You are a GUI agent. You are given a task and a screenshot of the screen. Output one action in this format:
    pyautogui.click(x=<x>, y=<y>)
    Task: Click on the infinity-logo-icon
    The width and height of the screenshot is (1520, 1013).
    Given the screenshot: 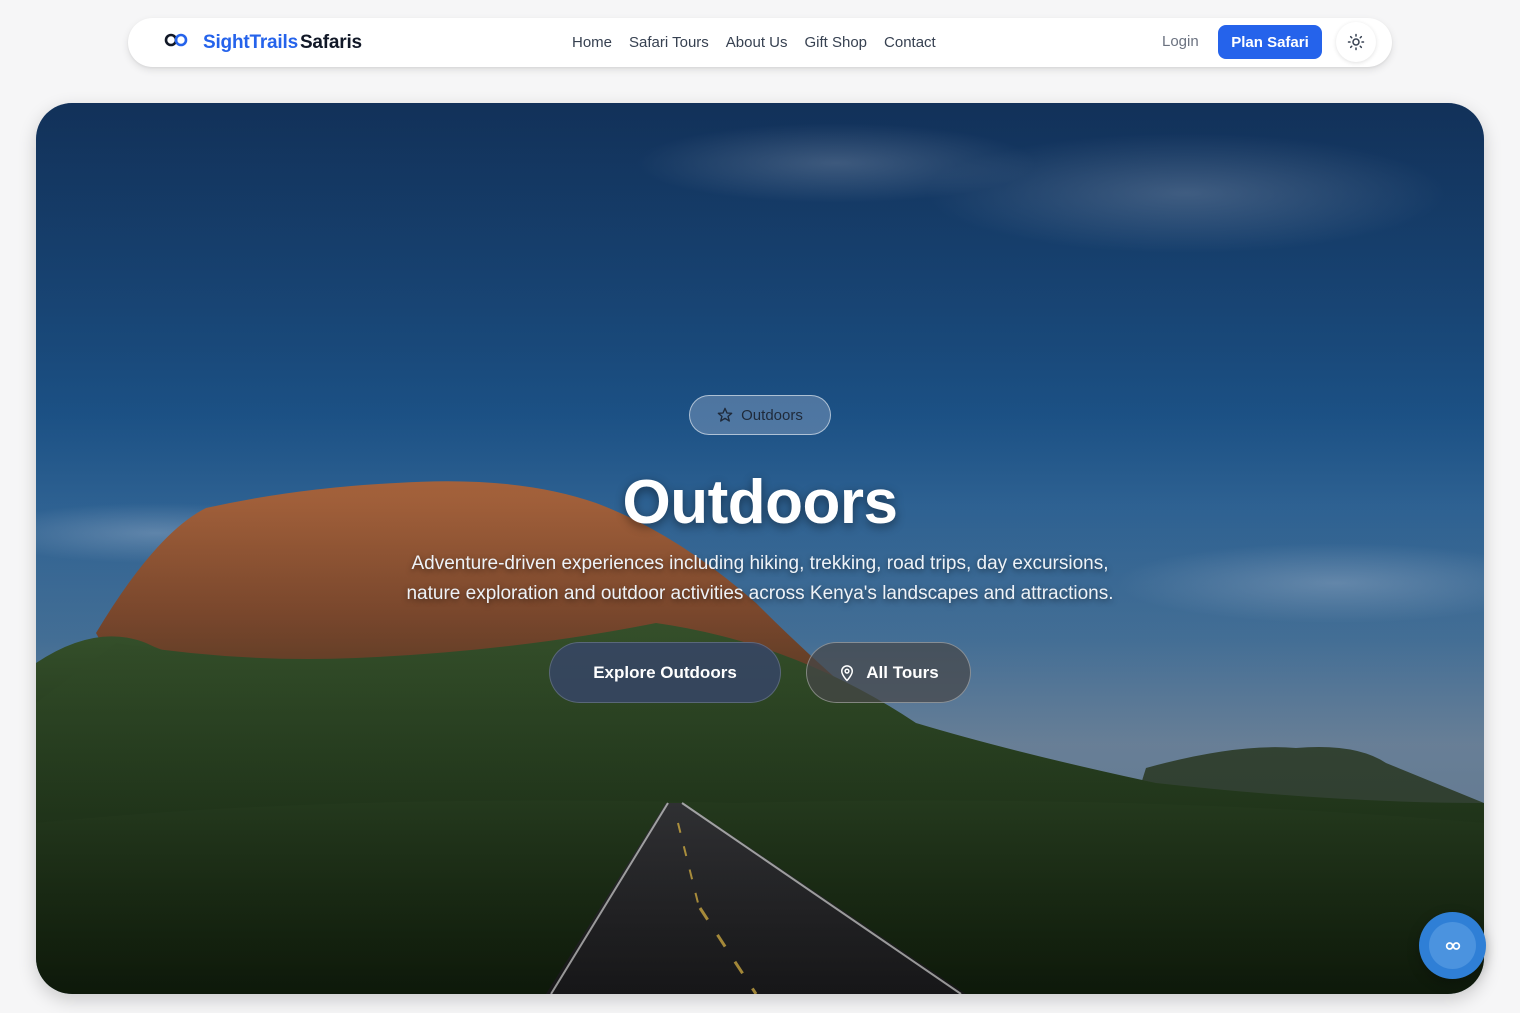 What is the action you would take?
    pyautogui.click(x=176, y=39)
    